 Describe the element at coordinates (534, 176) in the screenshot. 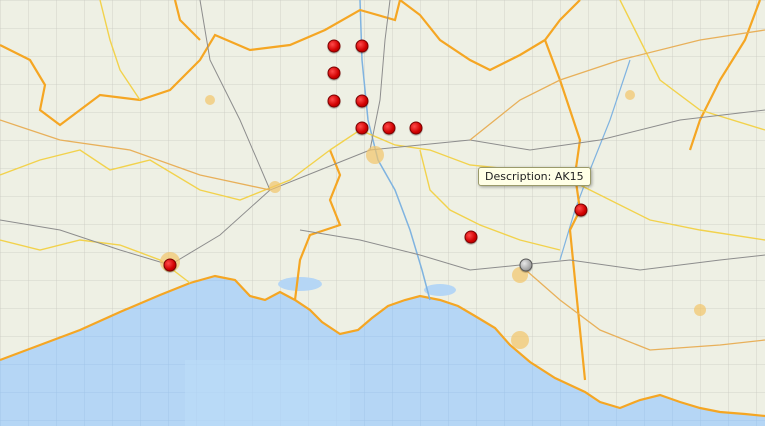

I see `marker-tooltip: Description: AK15` at that location.